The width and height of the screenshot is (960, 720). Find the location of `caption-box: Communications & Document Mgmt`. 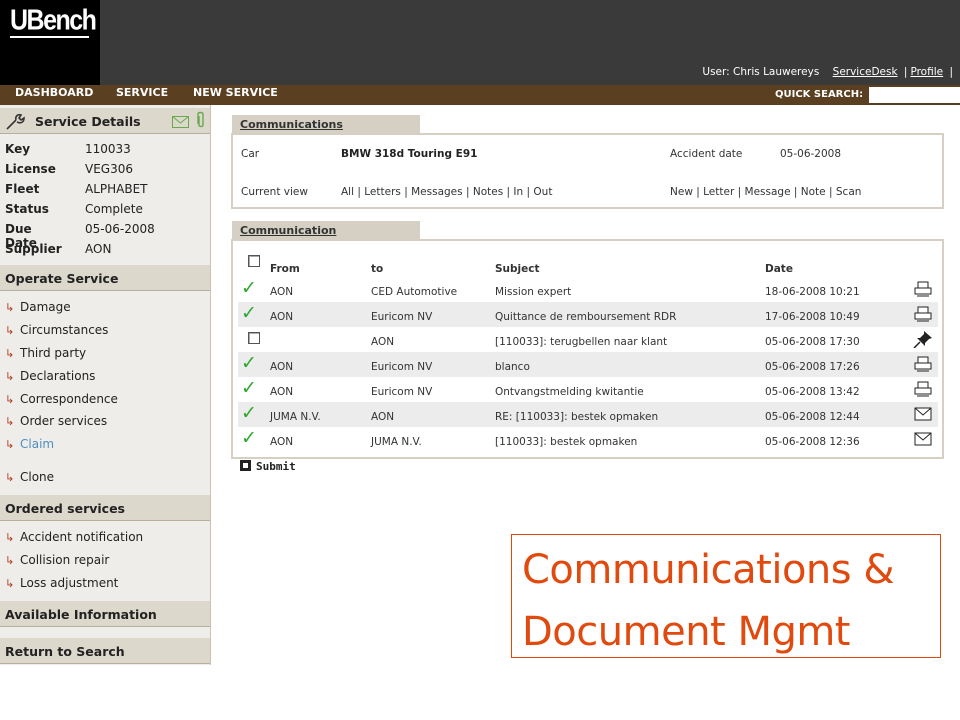

caption-box: Communications & Document Mgmt is located at coordinates (726, 596).